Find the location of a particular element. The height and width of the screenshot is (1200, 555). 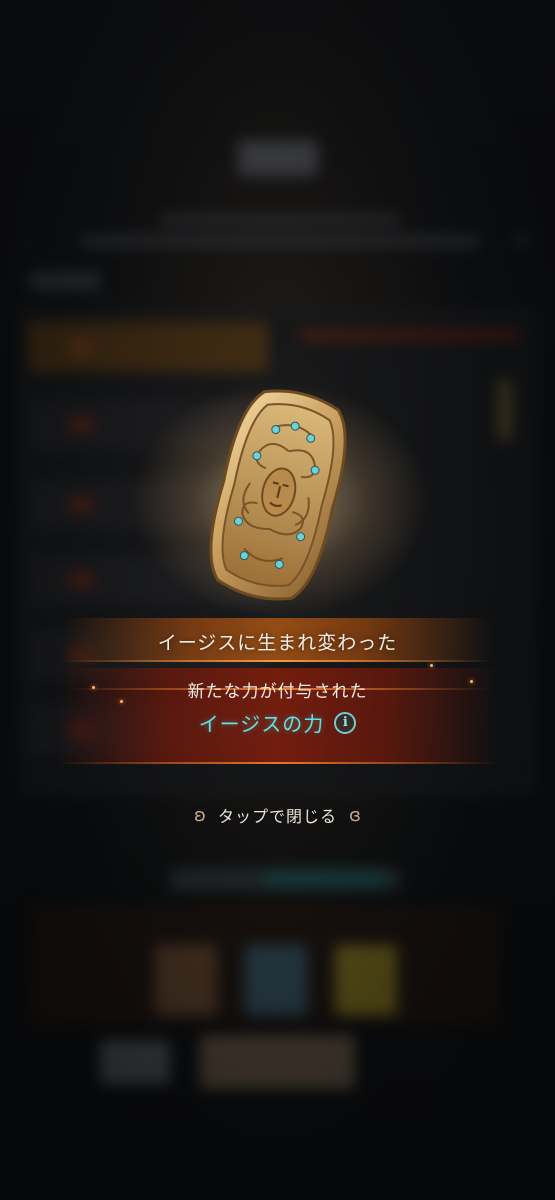

reborn-banner-underline is located at coordinates (277, 661).